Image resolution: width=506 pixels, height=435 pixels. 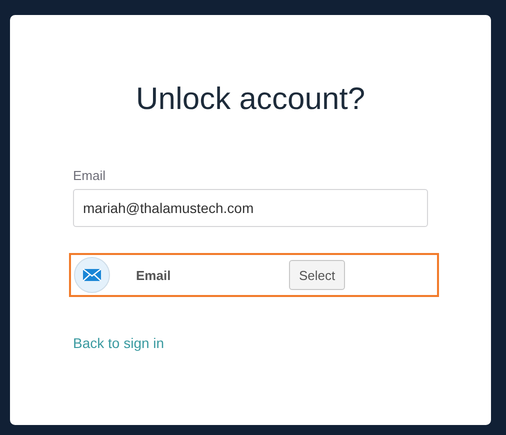 What do you see at coordinates (250, 99) in the screenshot?
I see `page-title: Unlock account?` at bounding box center [250, 99].